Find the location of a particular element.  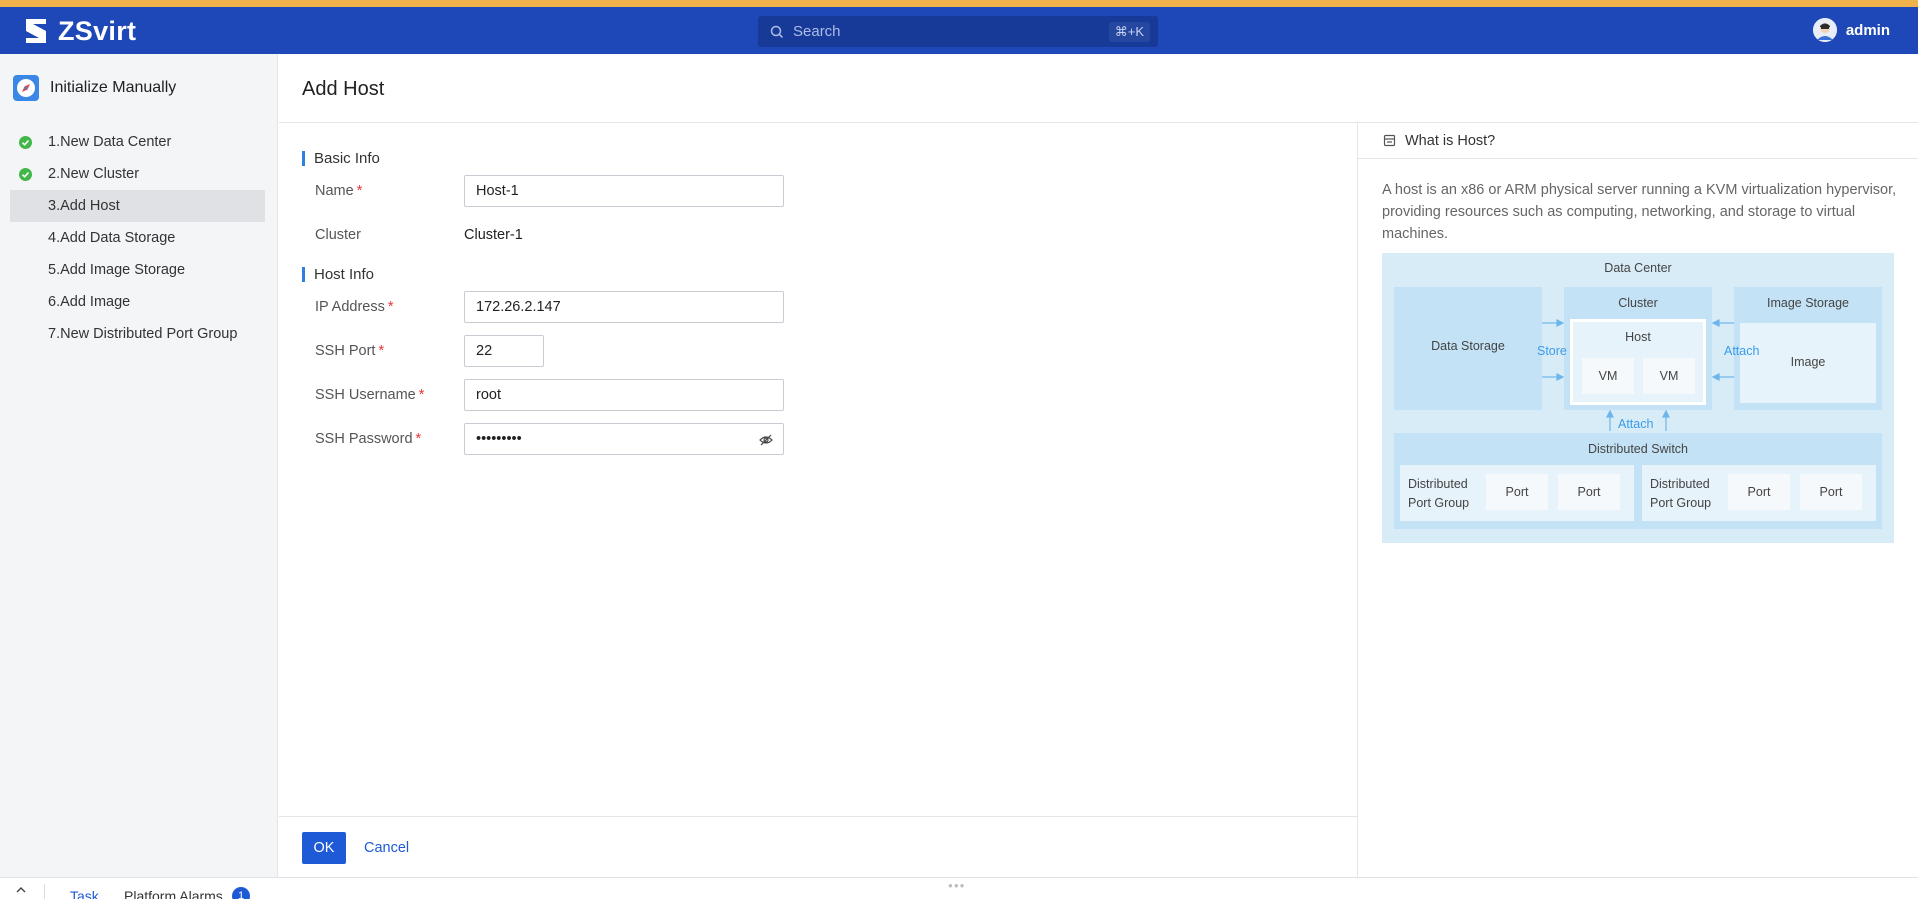

ok-button: OK is located at coordinates (324, 848).